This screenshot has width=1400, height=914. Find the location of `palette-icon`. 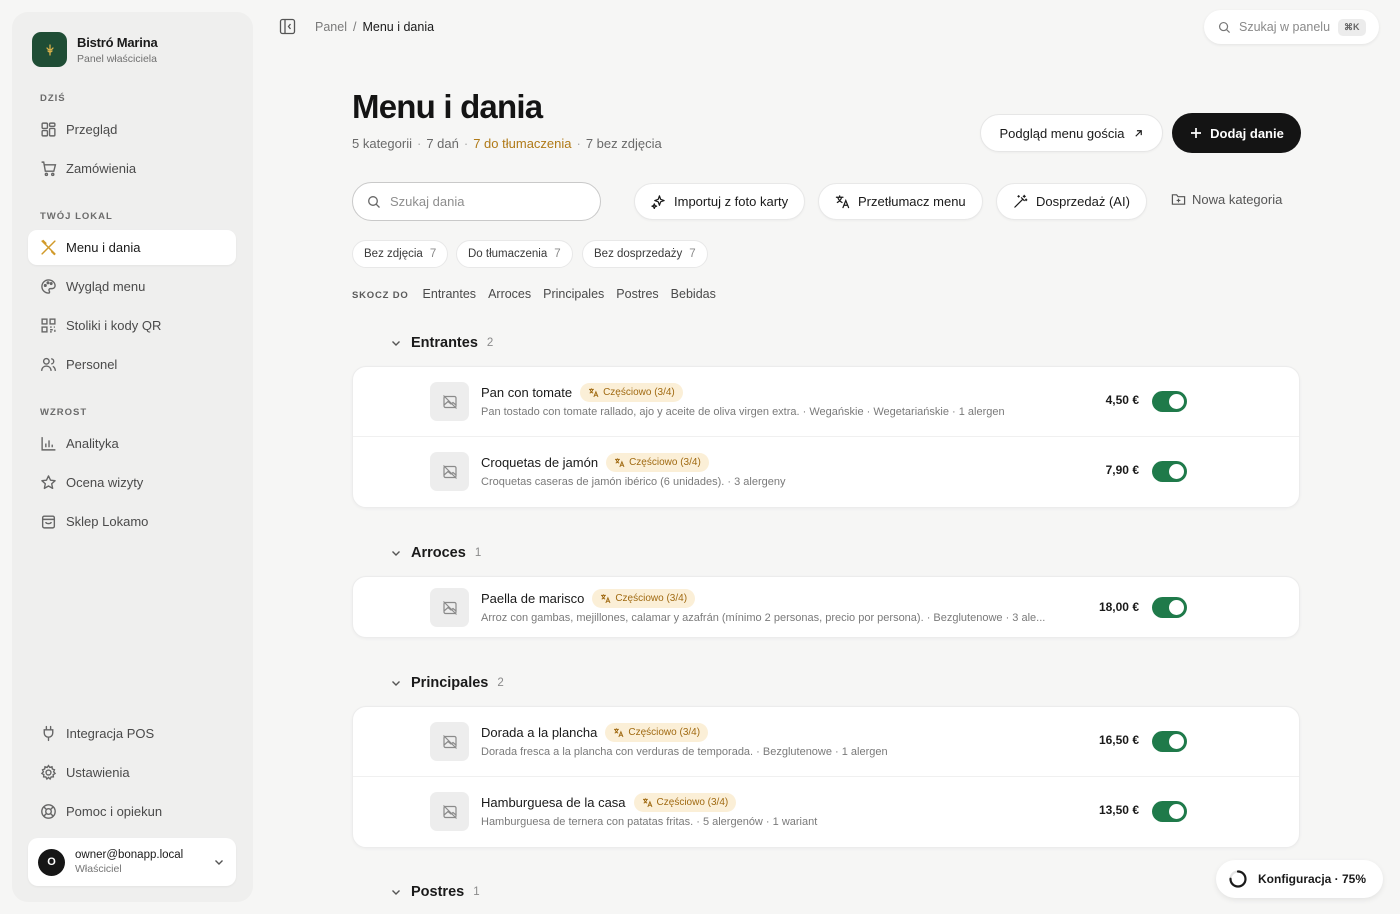

palette-icon is located at coordinates (48, 286).